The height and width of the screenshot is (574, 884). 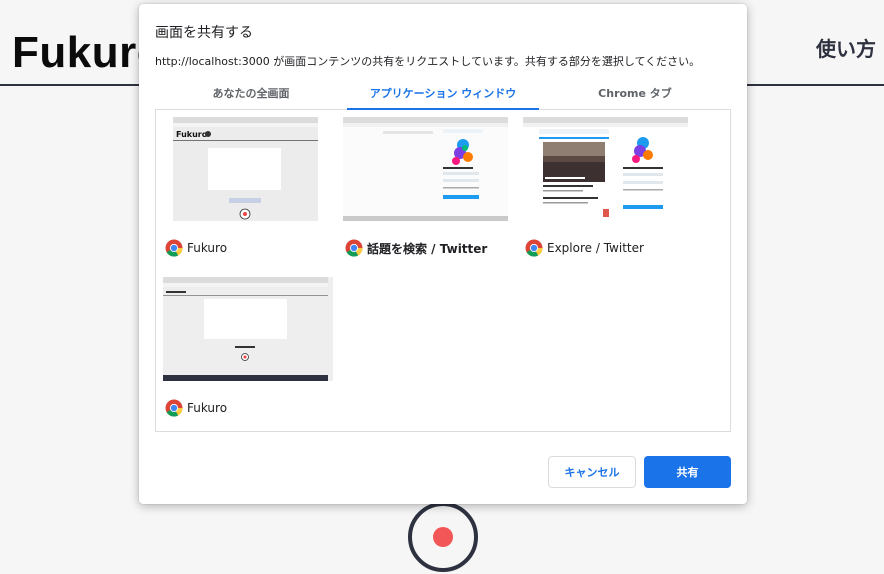 I want to click on tab-entire-screen: あなたの全画面, so click(x=251, y=96).